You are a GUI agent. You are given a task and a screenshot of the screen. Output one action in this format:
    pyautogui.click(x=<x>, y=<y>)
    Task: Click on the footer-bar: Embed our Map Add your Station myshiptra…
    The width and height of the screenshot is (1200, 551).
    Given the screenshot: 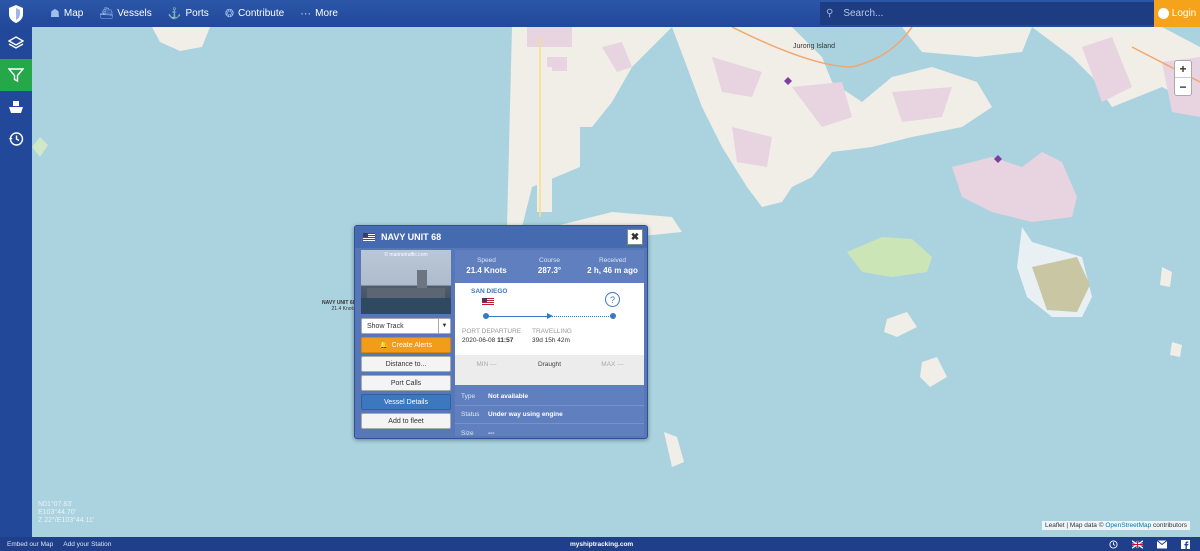 What is the action you would take?
    pyautogui.click(x=600, y=544)
    